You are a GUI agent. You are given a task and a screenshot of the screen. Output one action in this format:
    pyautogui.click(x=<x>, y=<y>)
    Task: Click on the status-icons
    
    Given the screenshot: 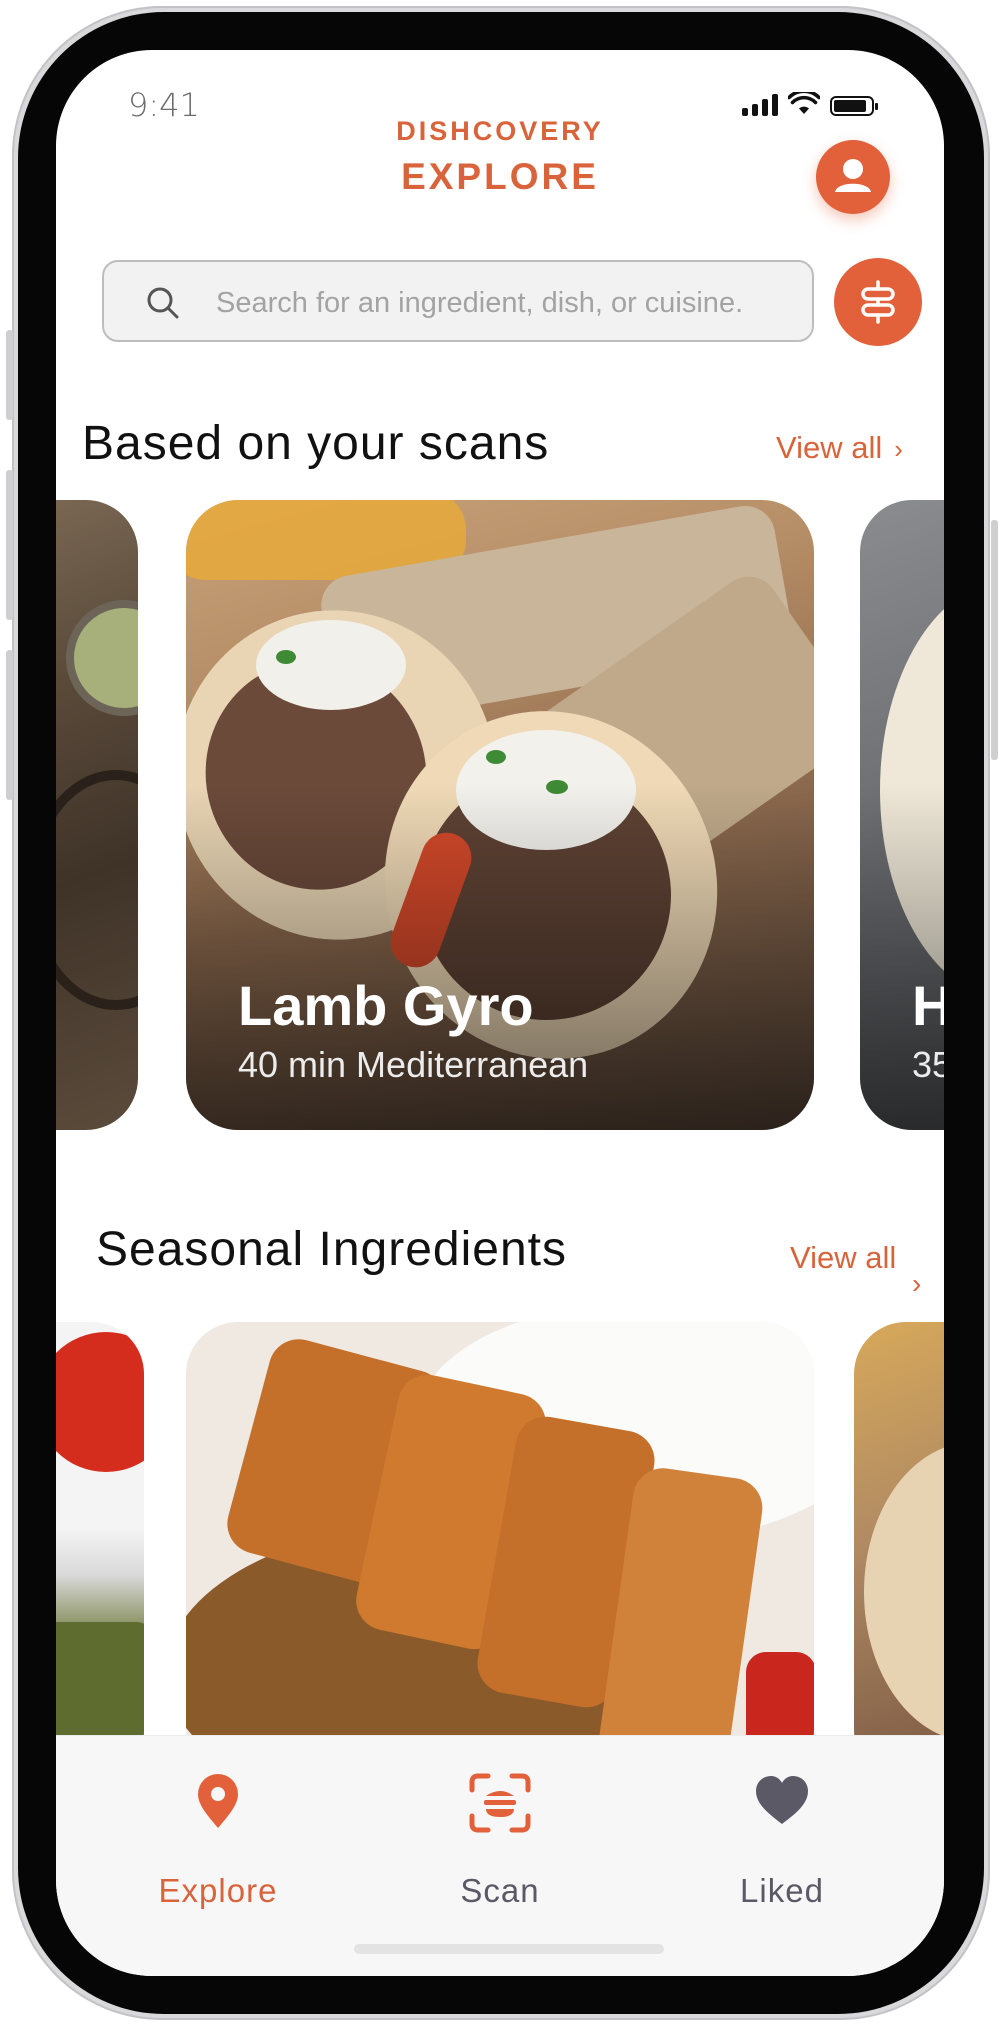 What is the action you would take?
    pyautogui.click(x=810, y=104)
    